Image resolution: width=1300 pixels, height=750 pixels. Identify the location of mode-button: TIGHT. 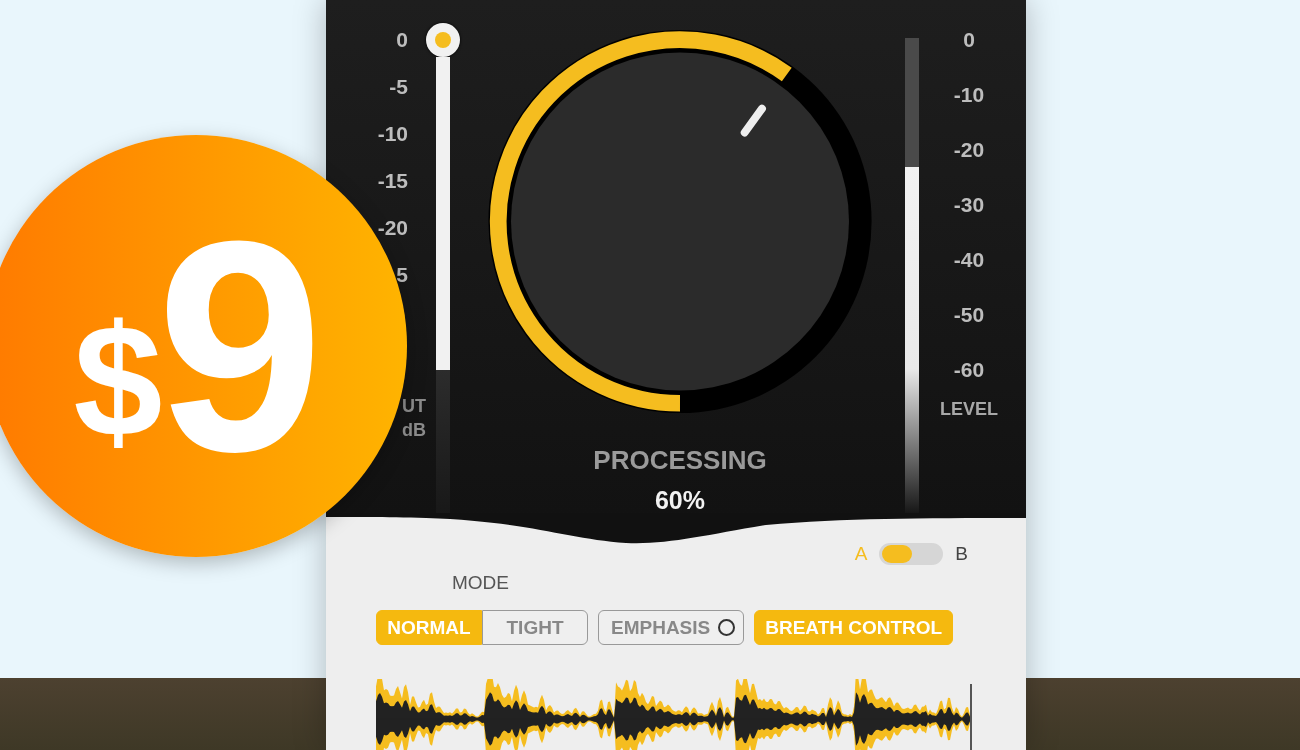
(535, 627).